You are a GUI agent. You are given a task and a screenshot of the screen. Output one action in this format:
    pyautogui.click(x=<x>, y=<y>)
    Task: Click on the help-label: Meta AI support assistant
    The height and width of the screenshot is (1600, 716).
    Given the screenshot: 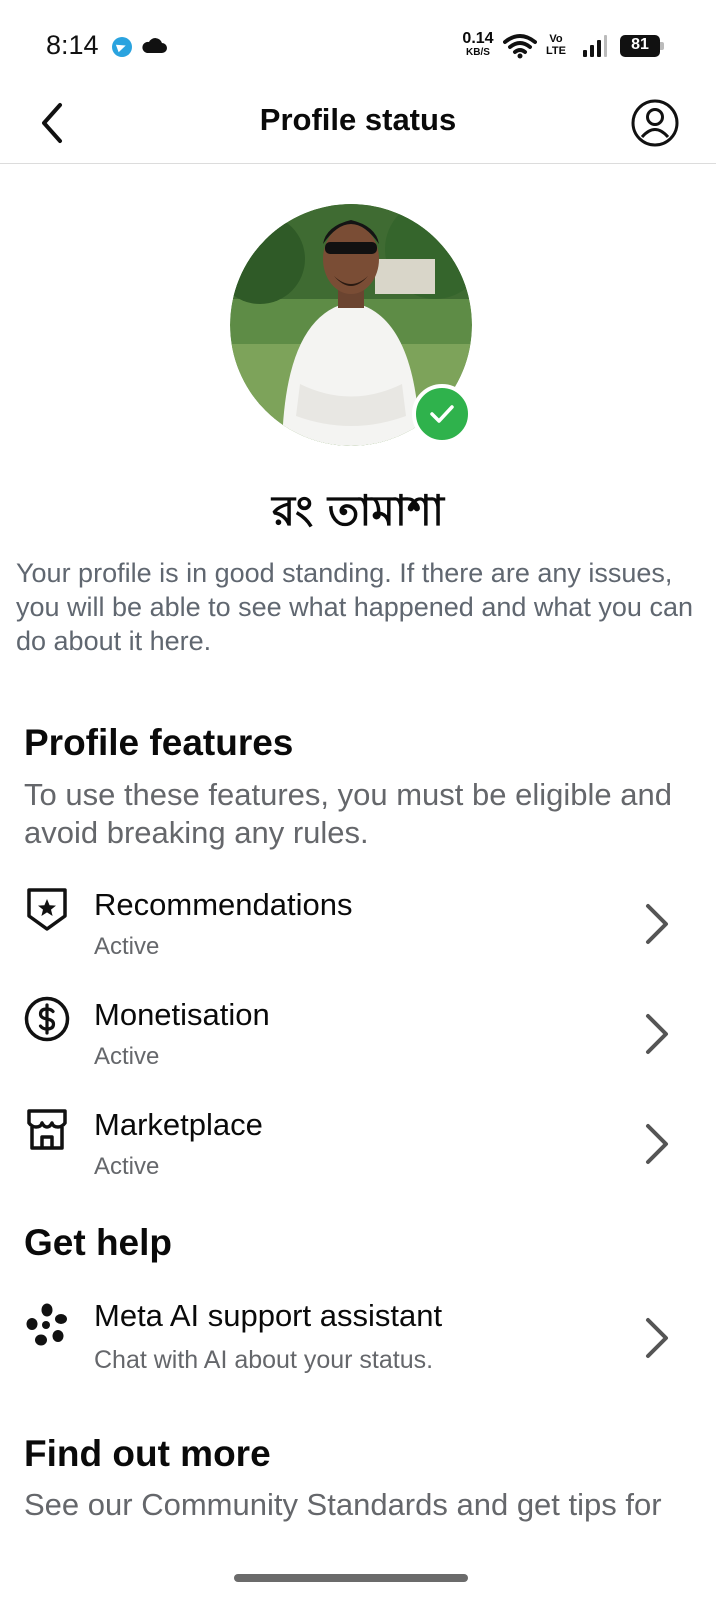 What is the action you would take?
    pyautogui.click(x=268, y=1315)
    